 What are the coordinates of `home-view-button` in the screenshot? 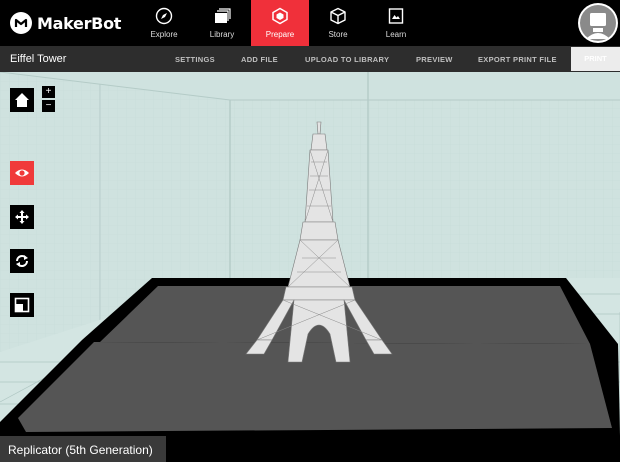 It's located at (22, 100).